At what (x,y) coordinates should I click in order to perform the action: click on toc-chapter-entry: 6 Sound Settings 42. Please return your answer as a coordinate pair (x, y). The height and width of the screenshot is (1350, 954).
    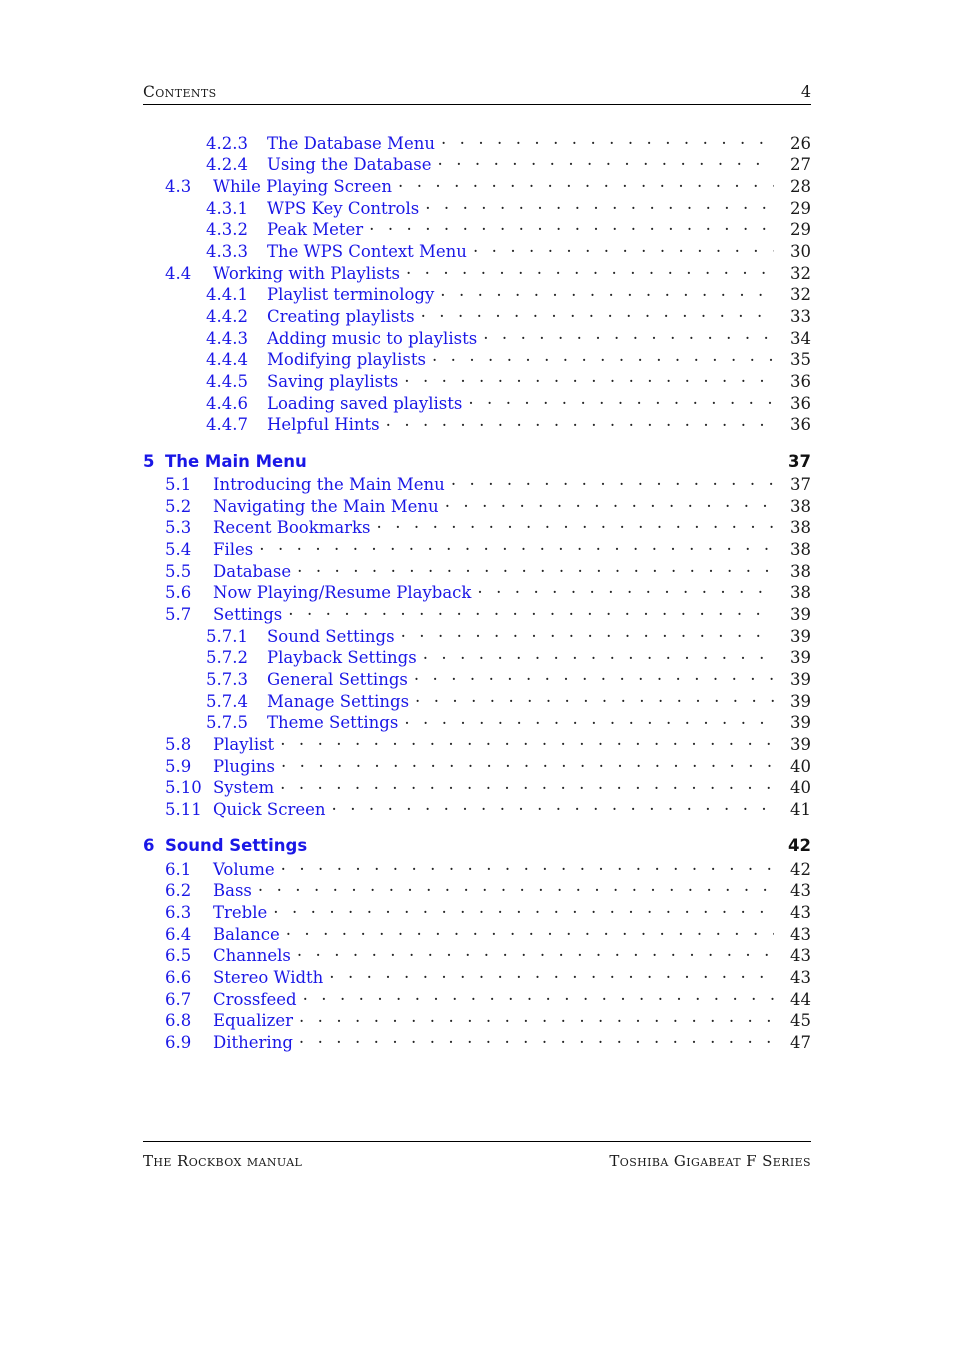
    Looking at the image, I should click on (477, 847).